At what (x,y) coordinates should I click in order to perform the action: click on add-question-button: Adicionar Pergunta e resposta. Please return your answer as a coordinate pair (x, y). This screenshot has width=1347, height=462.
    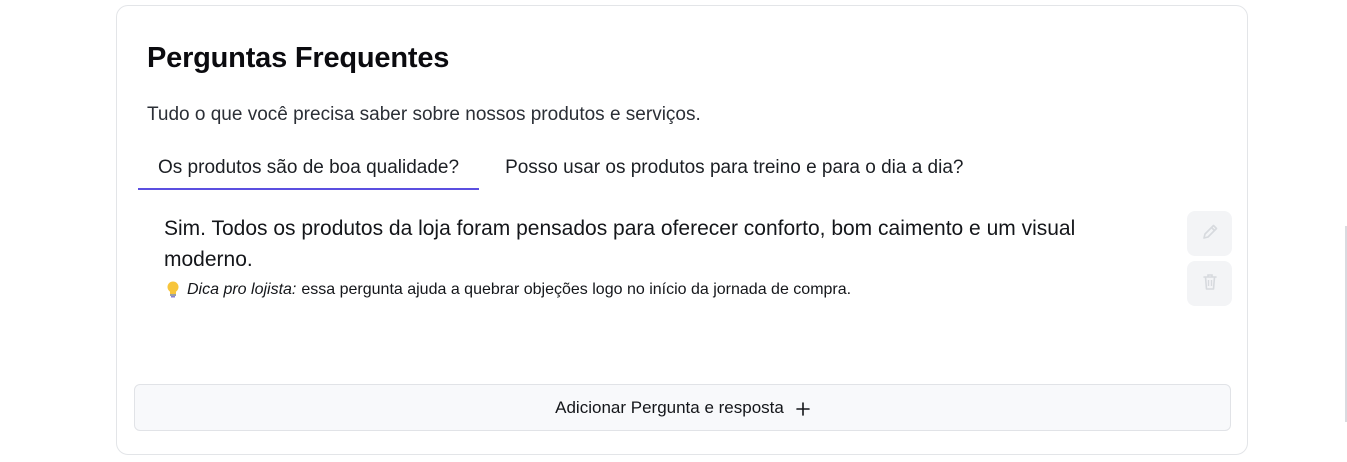
    Looking at the image, I should click on (682, 407).